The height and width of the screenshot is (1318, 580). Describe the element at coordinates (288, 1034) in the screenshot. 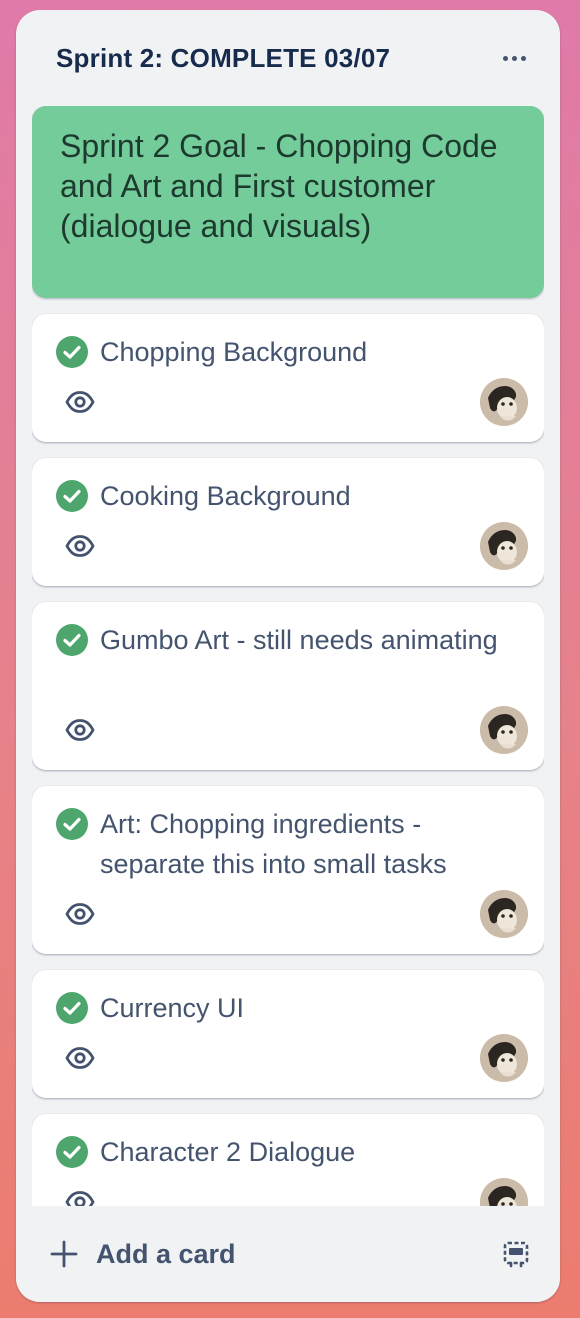

I see `card: Currency UI` at that location.